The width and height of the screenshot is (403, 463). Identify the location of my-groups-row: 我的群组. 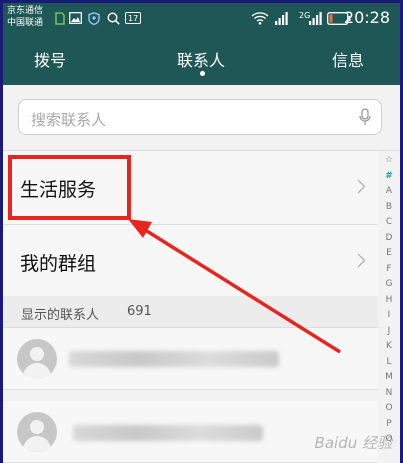
(190, 262).